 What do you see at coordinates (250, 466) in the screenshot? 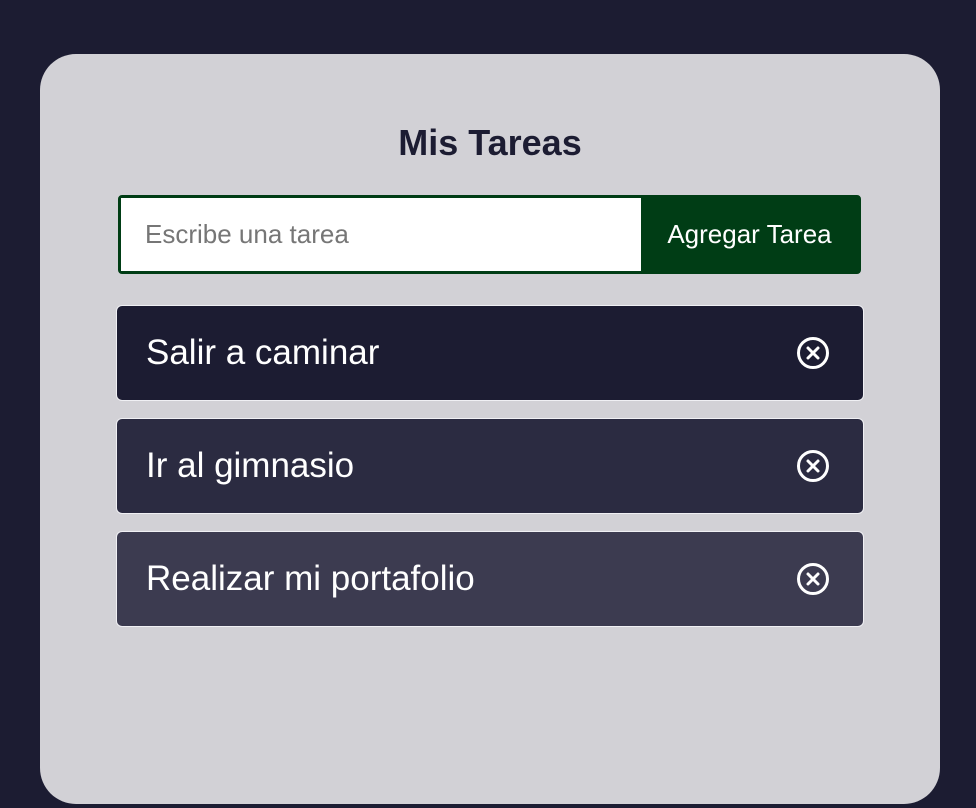
I see `task-text: Ir al gimnasio` at bounding box center [250, 466].